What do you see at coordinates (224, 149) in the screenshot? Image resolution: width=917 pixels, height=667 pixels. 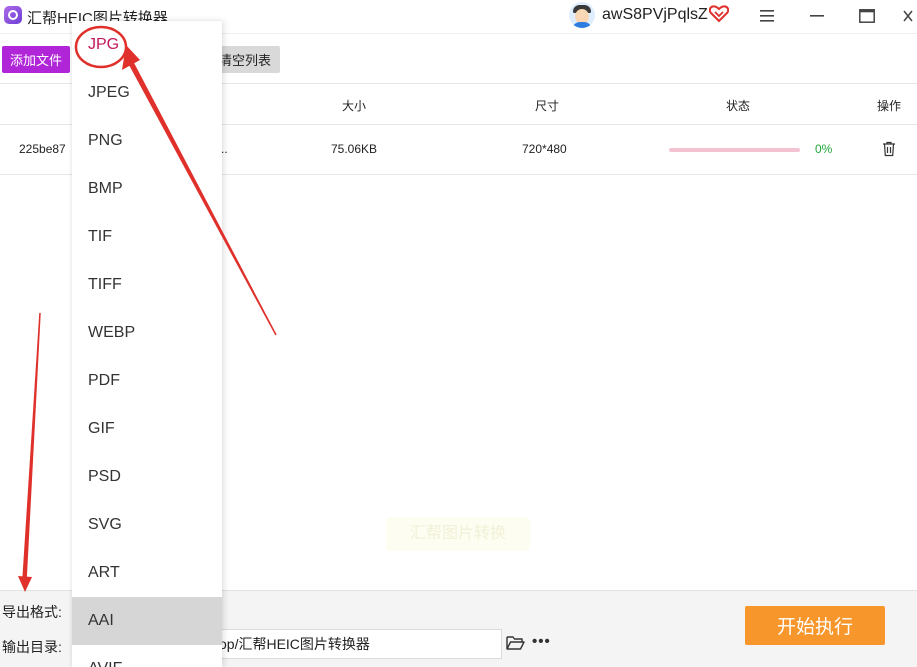 I see `file-name-ellipsis: ..` at bounding box center [224, 149].